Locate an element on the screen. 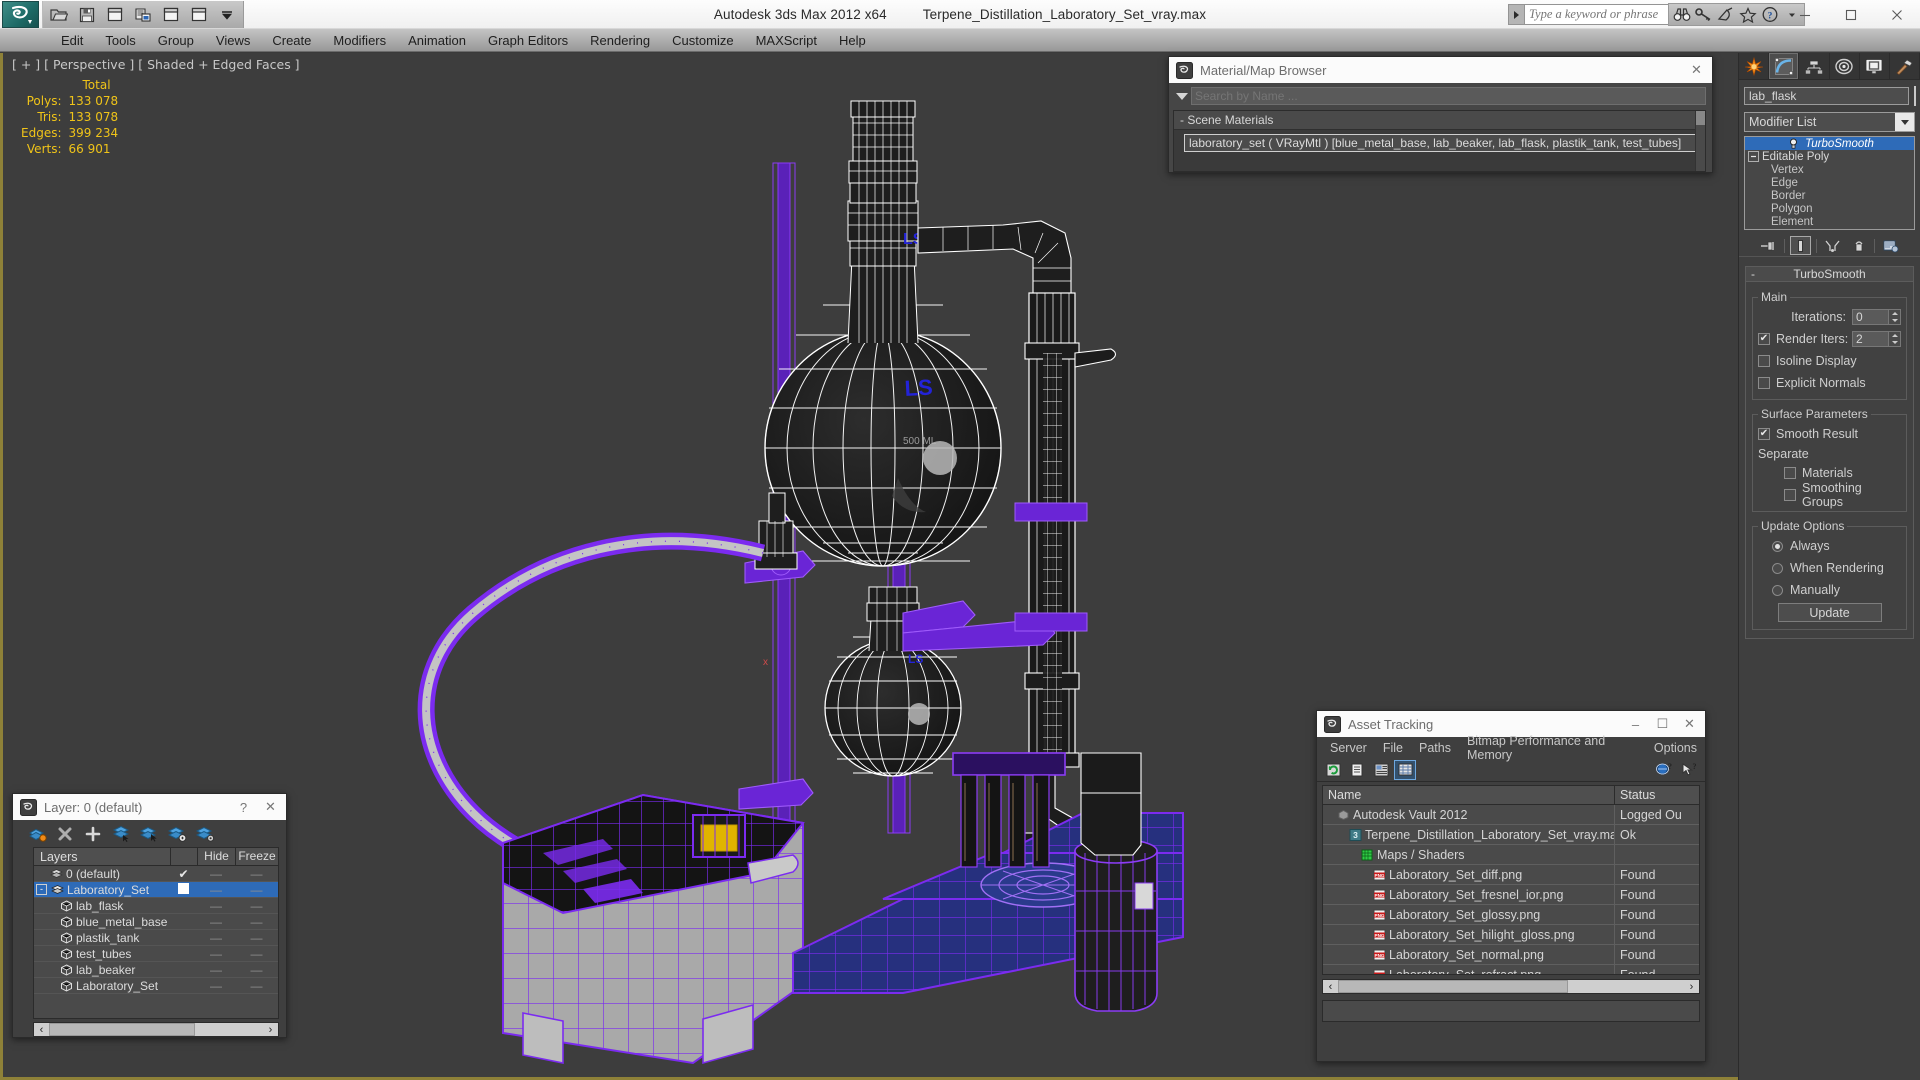  configure-modifier-sets-icon is located at coordinates (1890, 245).